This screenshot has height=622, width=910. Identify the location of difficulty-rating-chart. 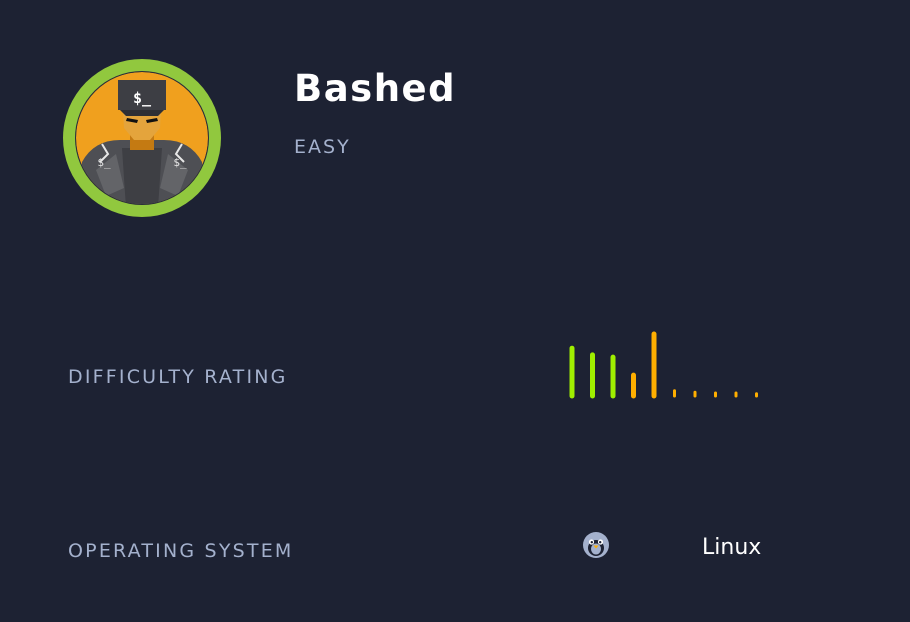
(663, 365).